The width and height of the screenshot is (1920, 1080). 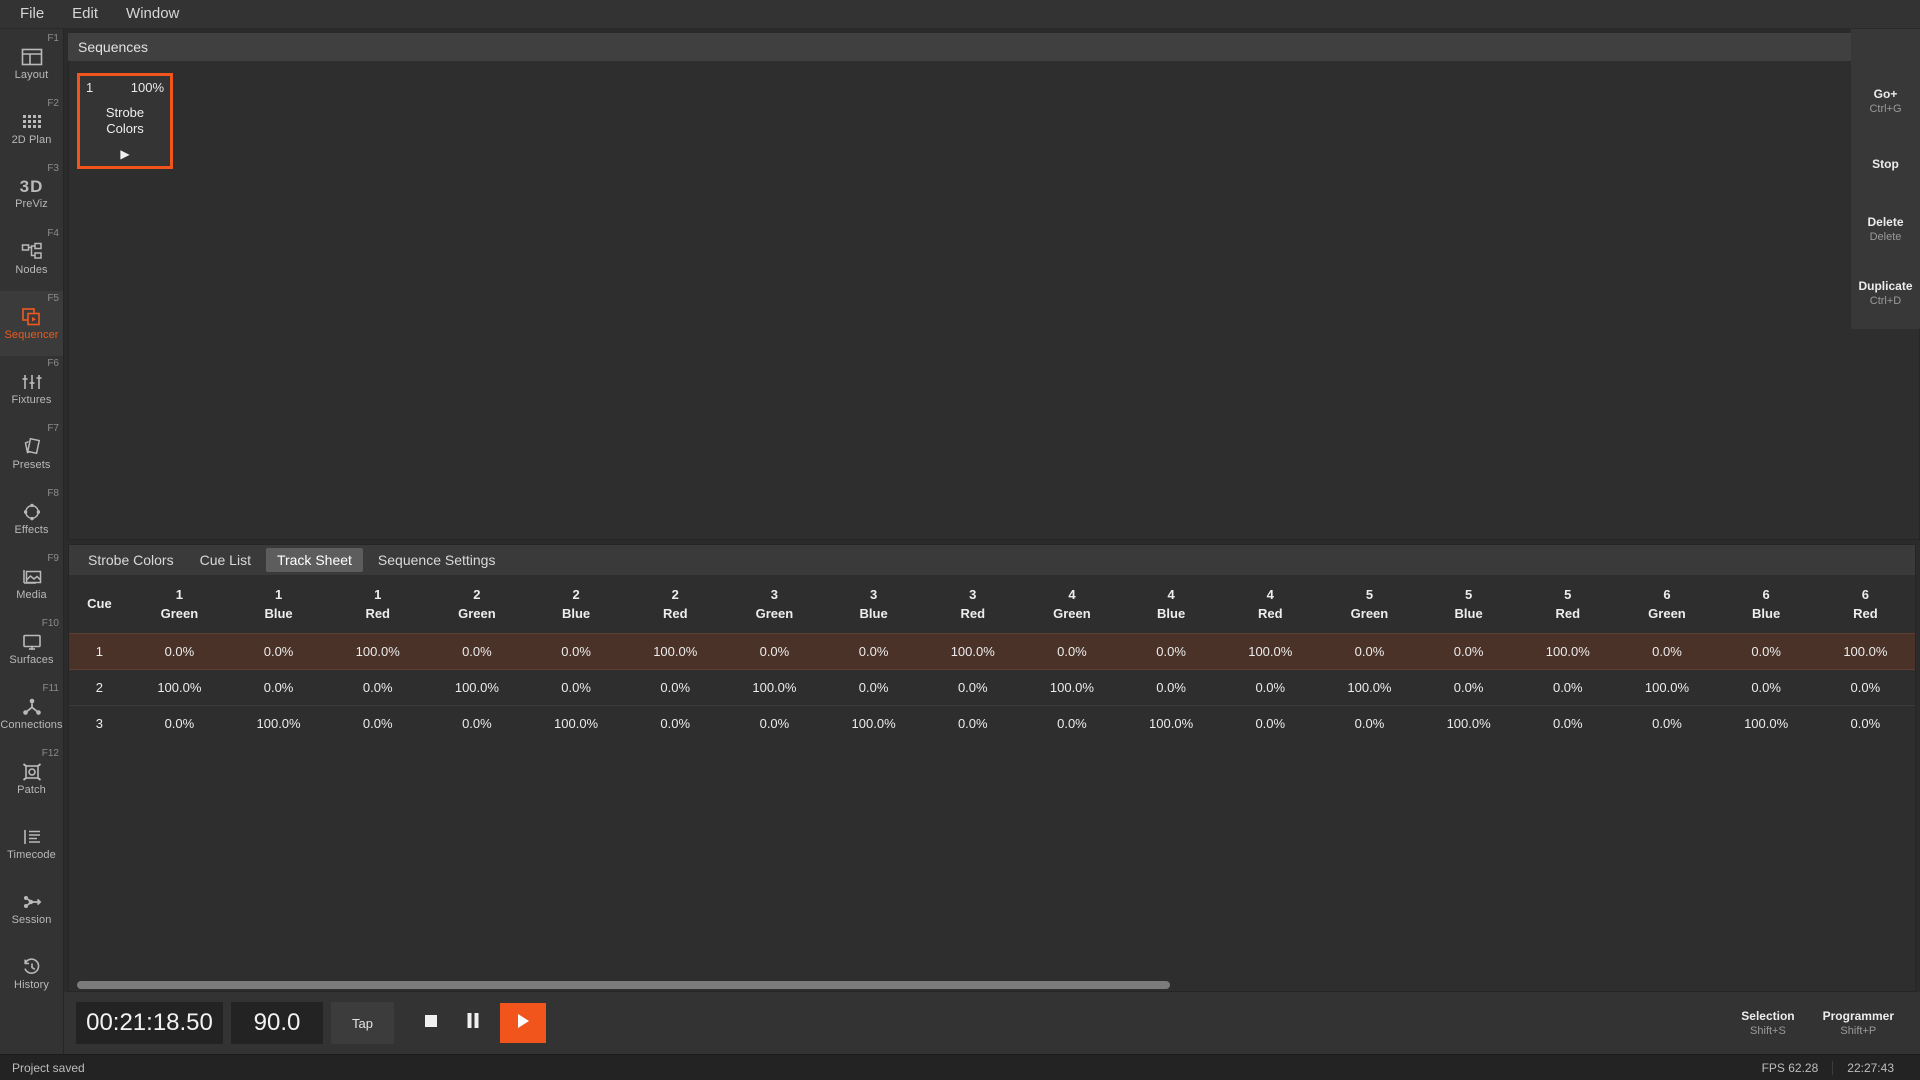 What do you see at coordinates (362, 1023) in the screenshot?
I see `tap-button: Tap` at bounding box center [362, 1023].